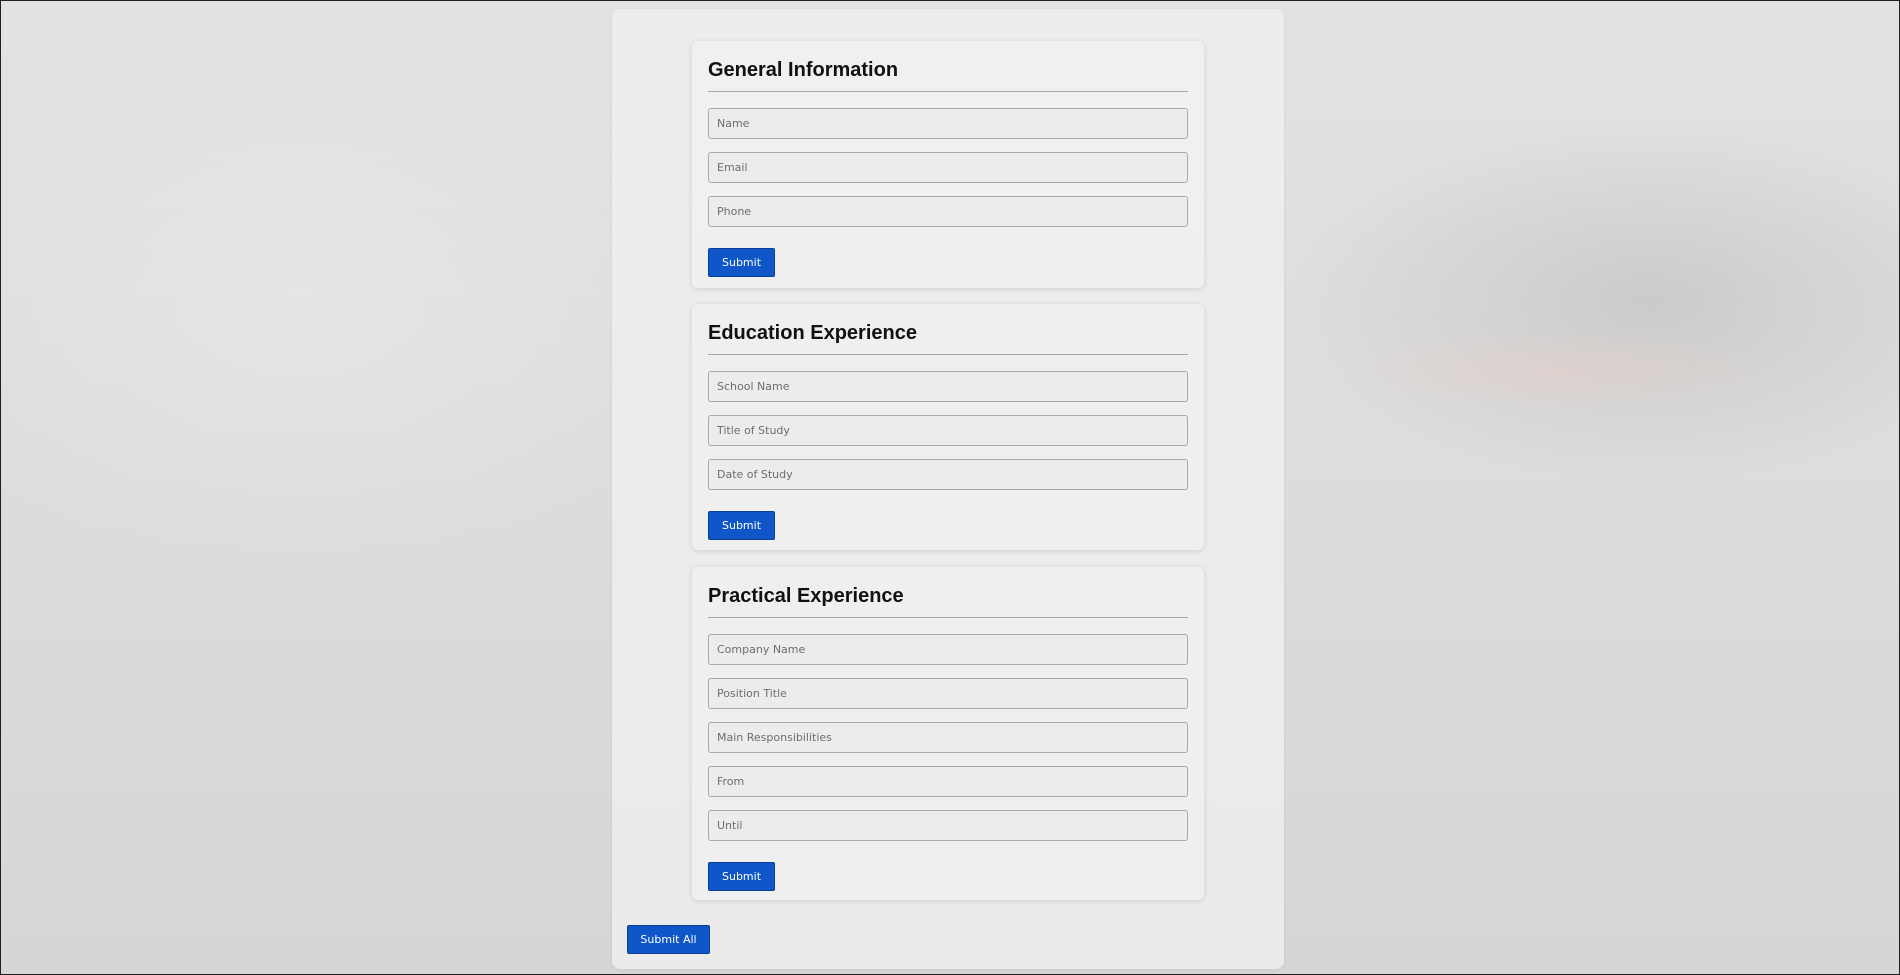 Image resolution: width=1900 pixels, height=975 pixels. What do you see at coordinates (806, 596) in the screenshot?
I see `practical-experience-heading: Practical Experience` at bounding box center [806, 596].